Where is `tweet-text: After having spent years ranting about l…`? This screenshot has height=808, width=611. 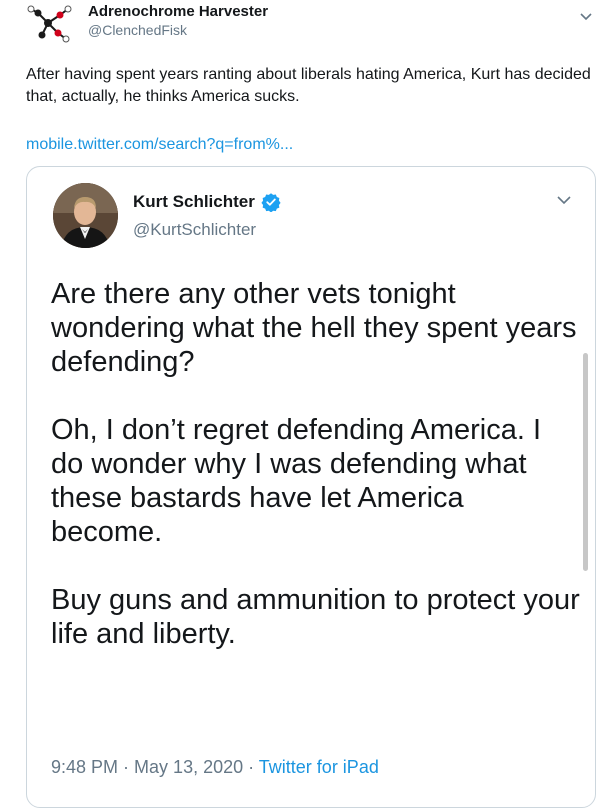 tweet-text: After having spent years ranting about l… is located at coordinates (308, 85).